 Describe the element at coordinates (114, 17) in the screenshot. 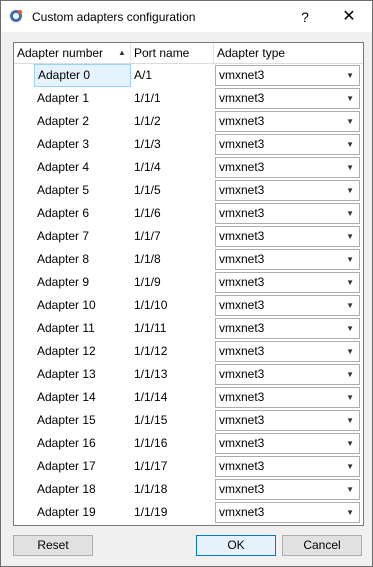

I see `window-title: Custom adapters configuration` at that location.